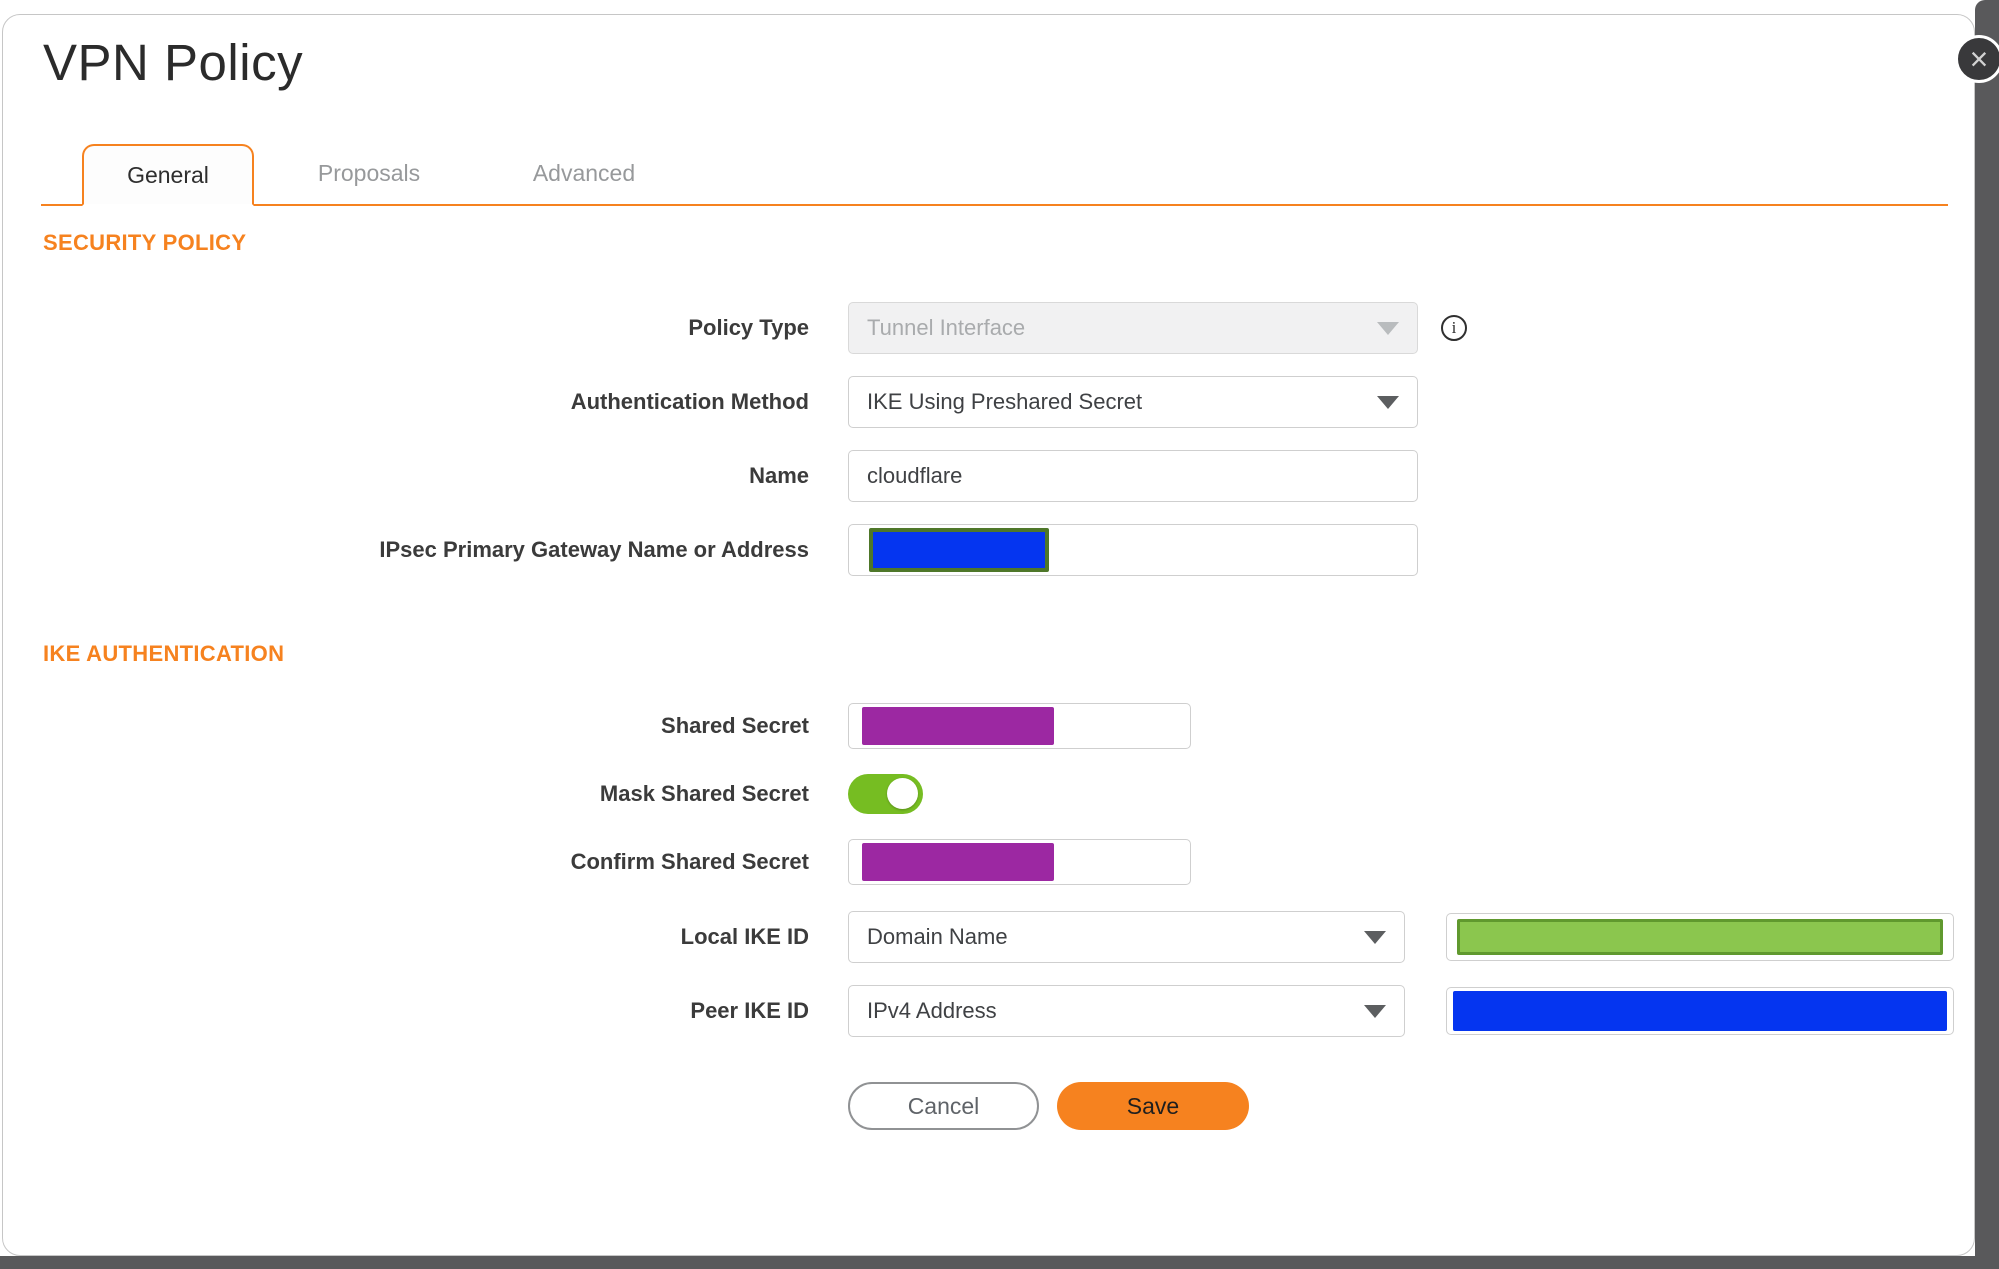 The width and height of the screenshot is (1999, 1269). Describe the element at coordinates (946, 327) in the screenshot. I see `policy-type-value: Tunnel Interface` at that location.